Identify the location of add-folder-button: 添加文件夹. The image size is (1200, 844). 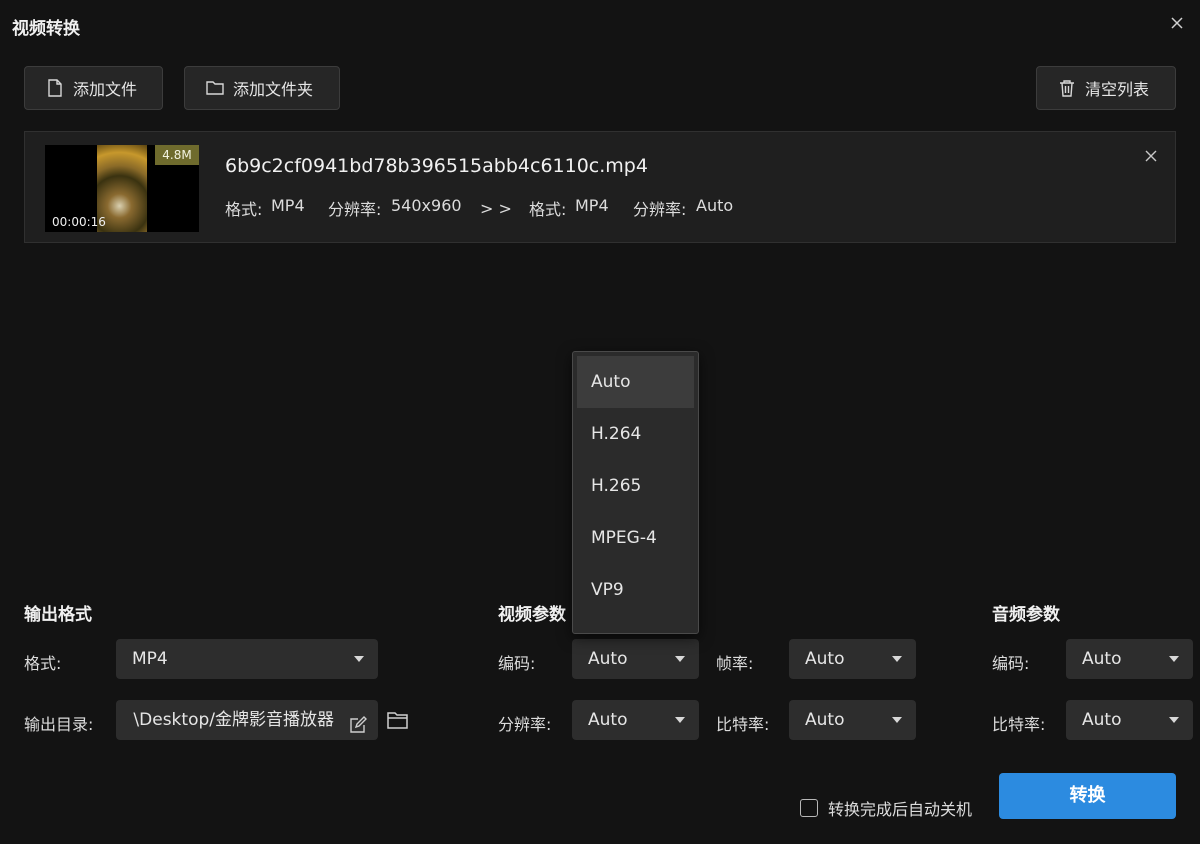
(262, 88).